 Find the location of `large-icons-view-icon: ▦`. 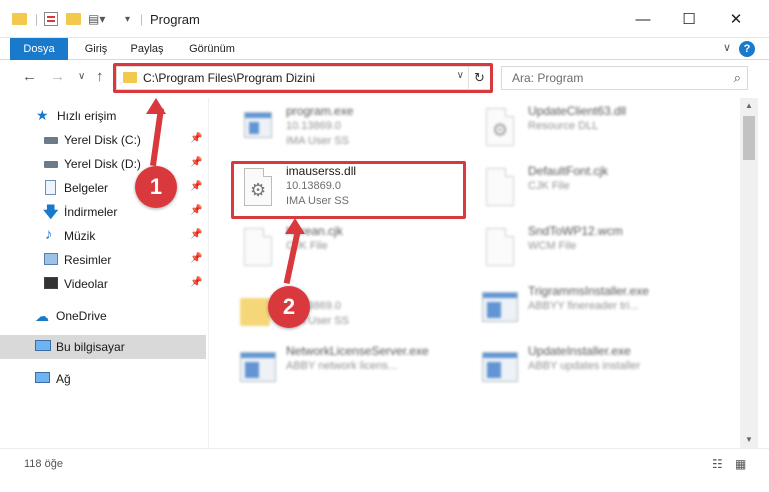

large-icons-view-icon: ▦ is located at coordinates (740, 464).